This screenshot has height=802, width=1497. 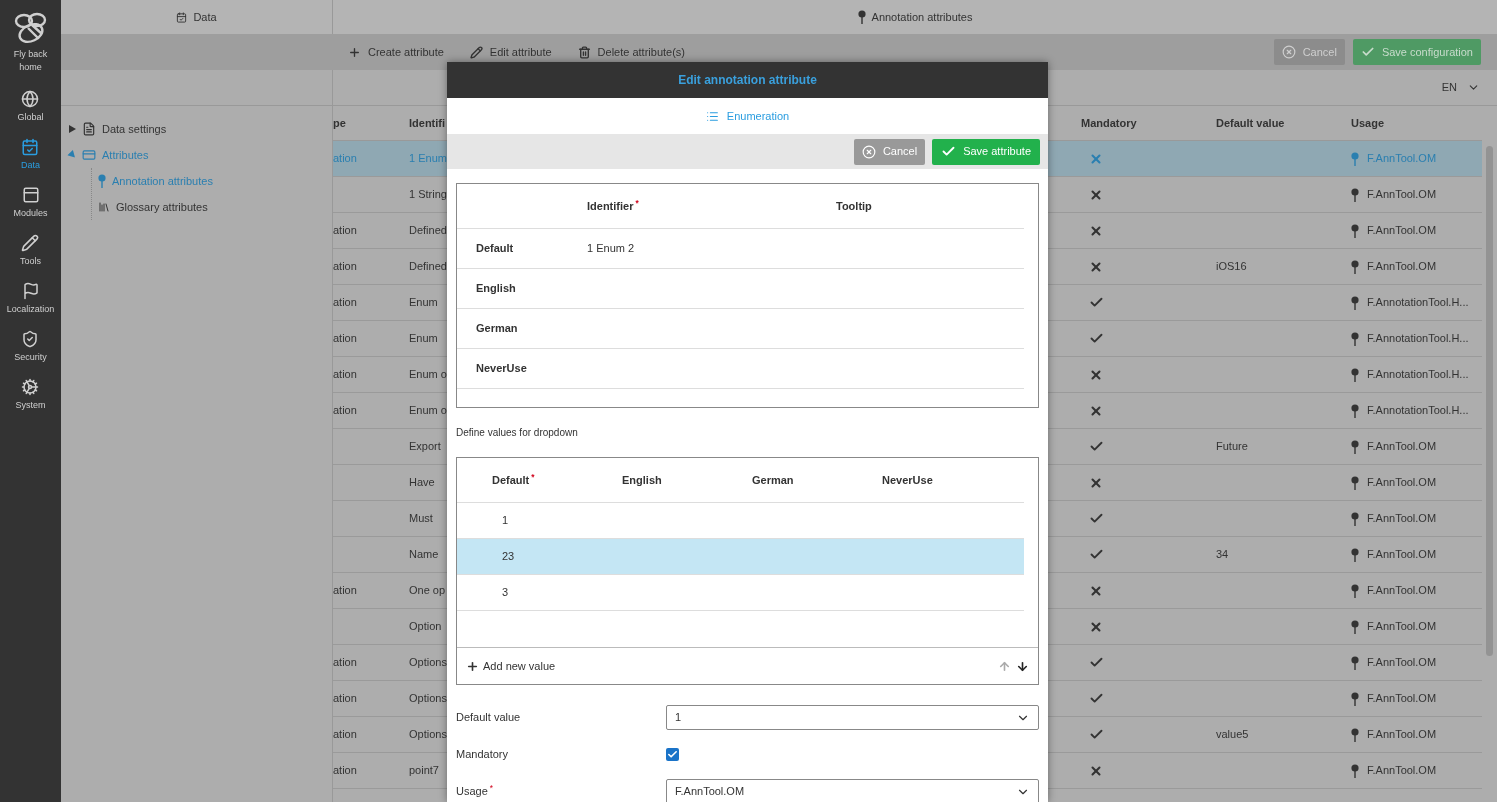 What do you see at coordinates (427, 590) in the screenshot?
I see `table-cell: One op` at bounding box center [427, 590].